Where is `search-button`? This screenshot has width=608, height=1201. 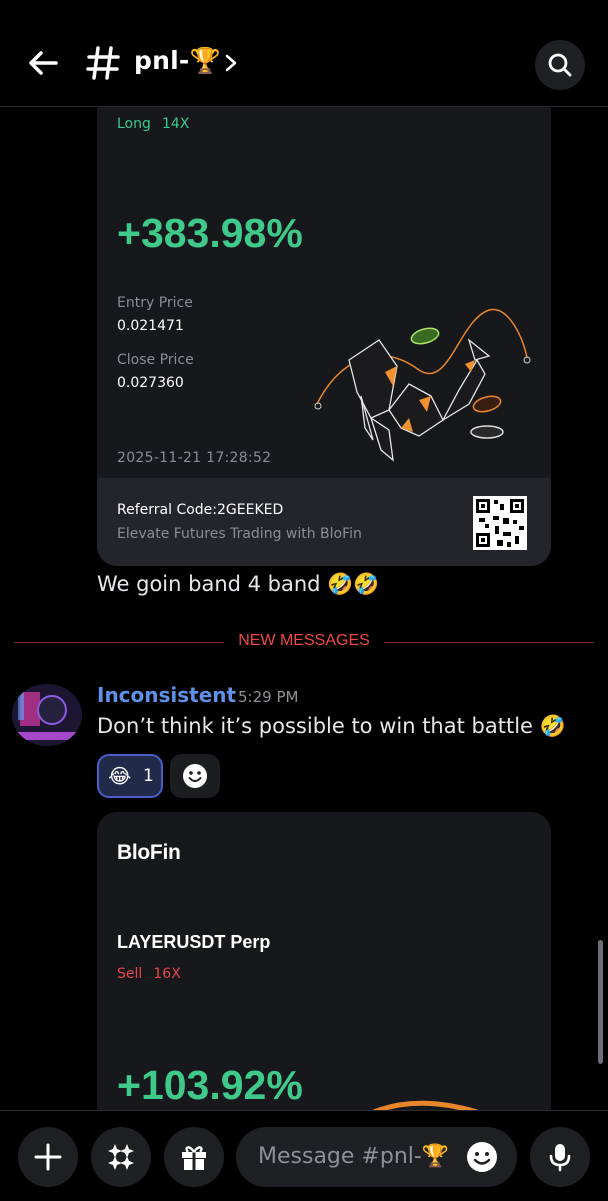
search-button is located at coordinates (560, 65).